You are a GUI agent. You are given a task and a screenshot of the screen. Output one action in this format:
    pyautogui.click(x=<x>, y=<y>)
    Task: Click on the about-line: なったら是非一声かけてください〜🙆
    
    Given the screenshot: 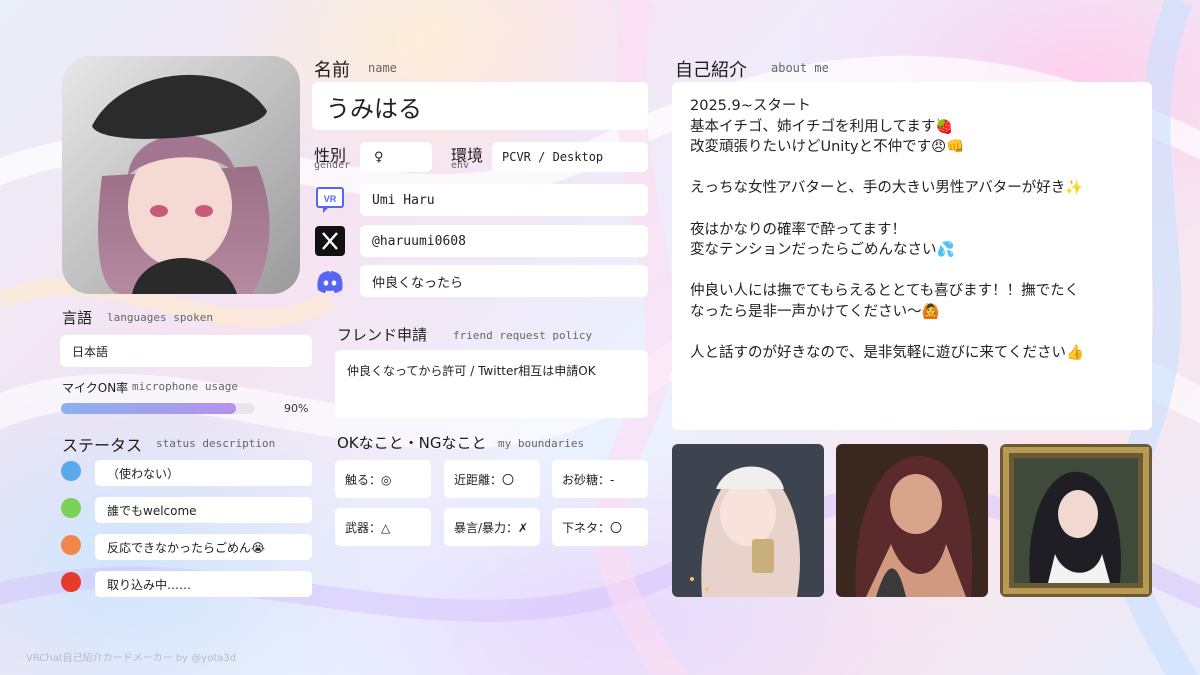 What is the action you would take?
    pyautogui.click(x=815, y=311)
    